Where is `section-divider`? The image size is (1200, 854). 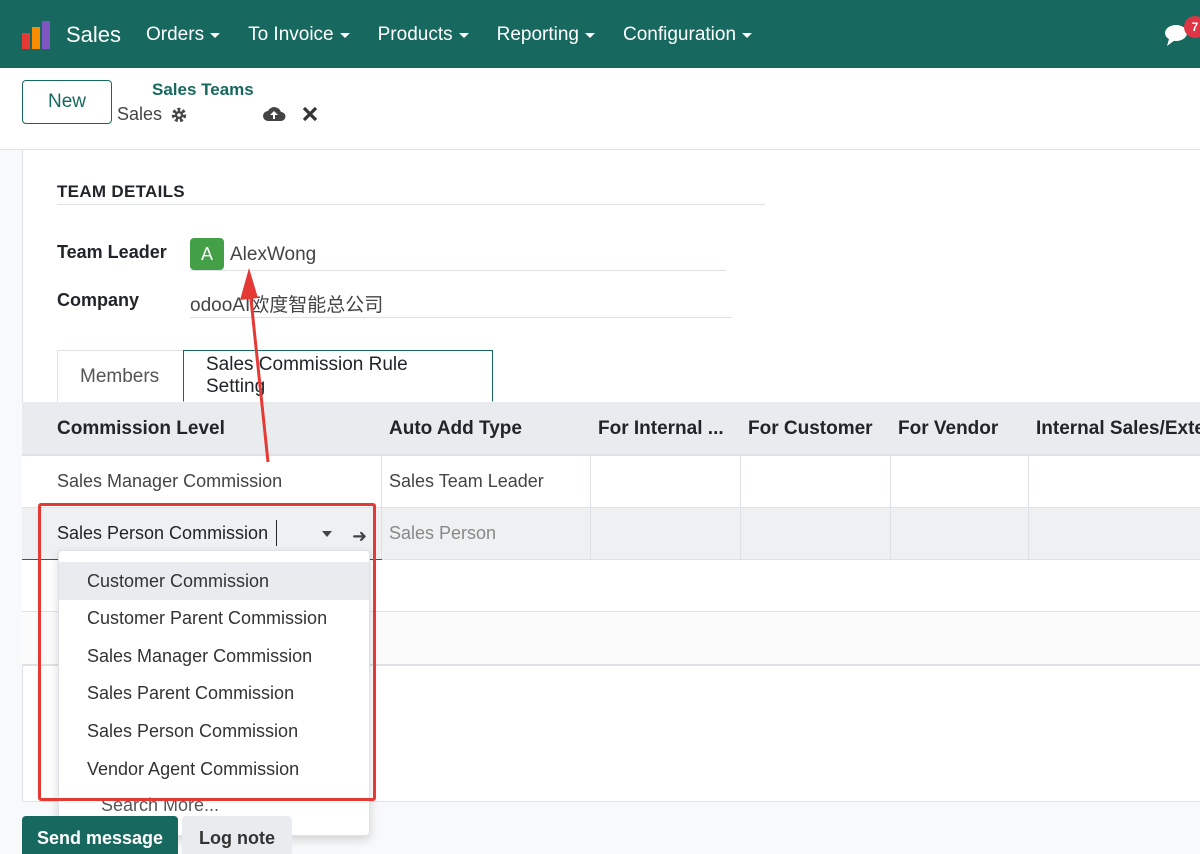
section-divider is located at coordinates (411, 204).